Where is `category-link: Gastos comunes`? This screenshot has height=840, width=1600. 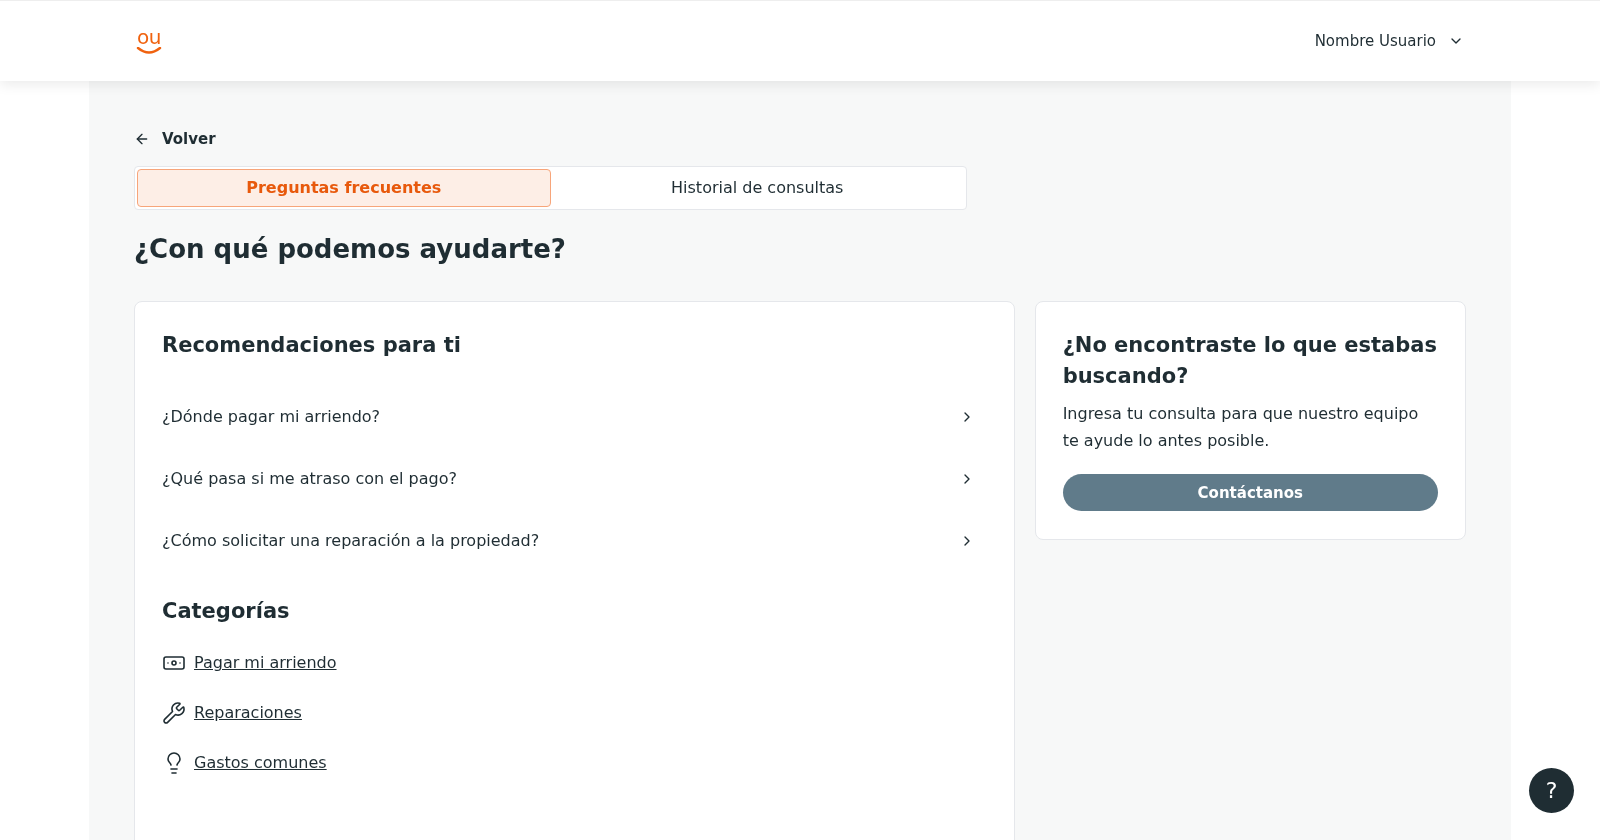 category-link: Gastos comunes is located at coordinates (260, 763).